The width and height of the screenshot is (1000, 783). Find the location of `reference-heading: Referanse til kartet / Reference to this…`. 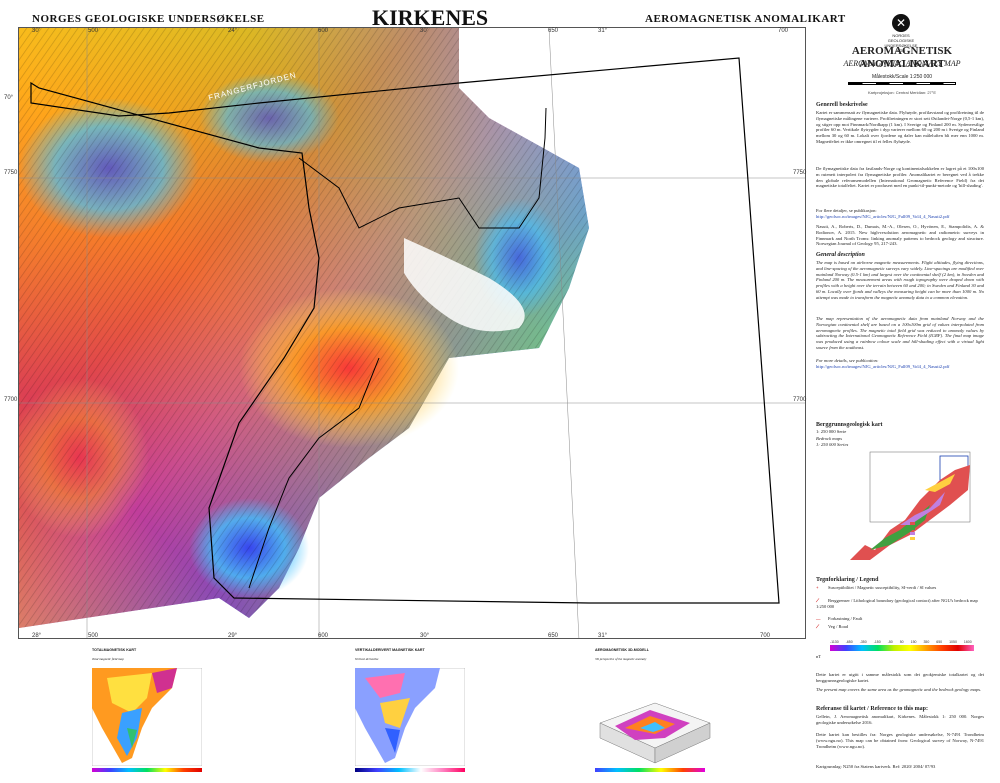

reference-heading: Referanse til kartet / Reference to this… is located at coordinates (872, 709).